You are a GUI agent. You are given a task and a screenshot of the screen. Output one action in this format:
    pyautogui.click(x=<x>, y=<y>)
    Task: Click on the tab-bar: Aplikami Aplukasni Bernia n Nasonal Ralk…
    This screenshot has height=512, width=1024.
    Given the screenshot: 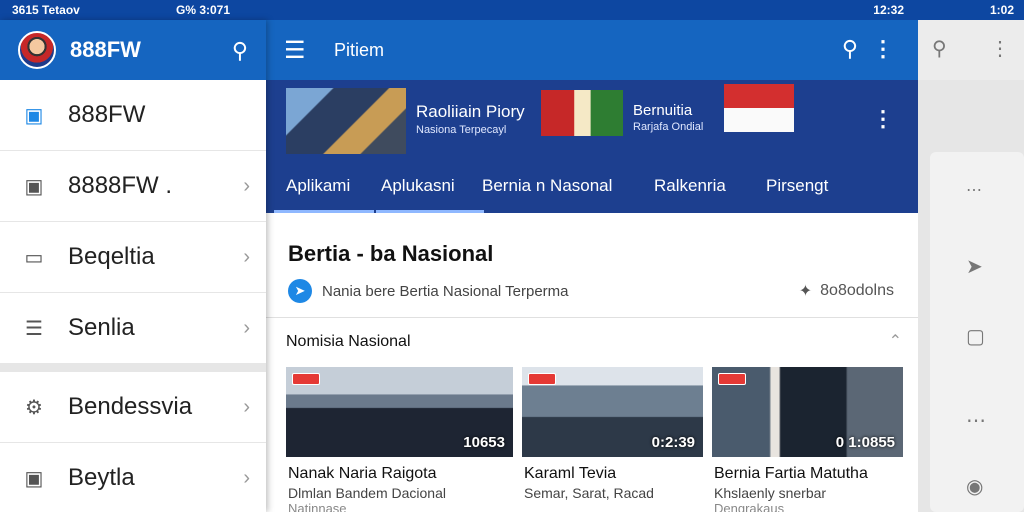 What is the action you would take?
    pyautogui.click(x=592, y=183)
    